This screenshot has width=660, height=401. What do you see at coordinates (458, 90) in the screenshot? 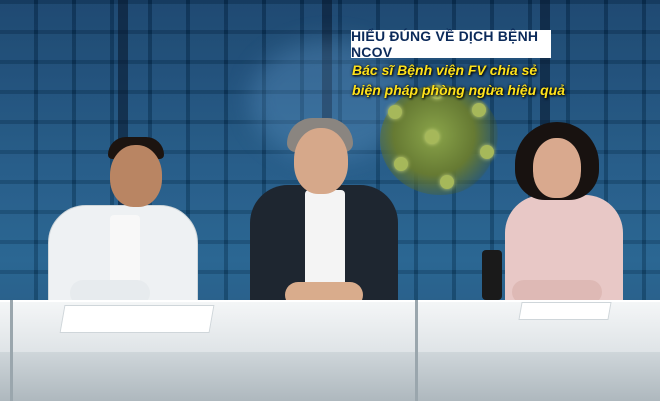
I see `caption-subtitle-line2: biện pháp phòng ngừa hiệu quả` at bounding box center [458, 90].